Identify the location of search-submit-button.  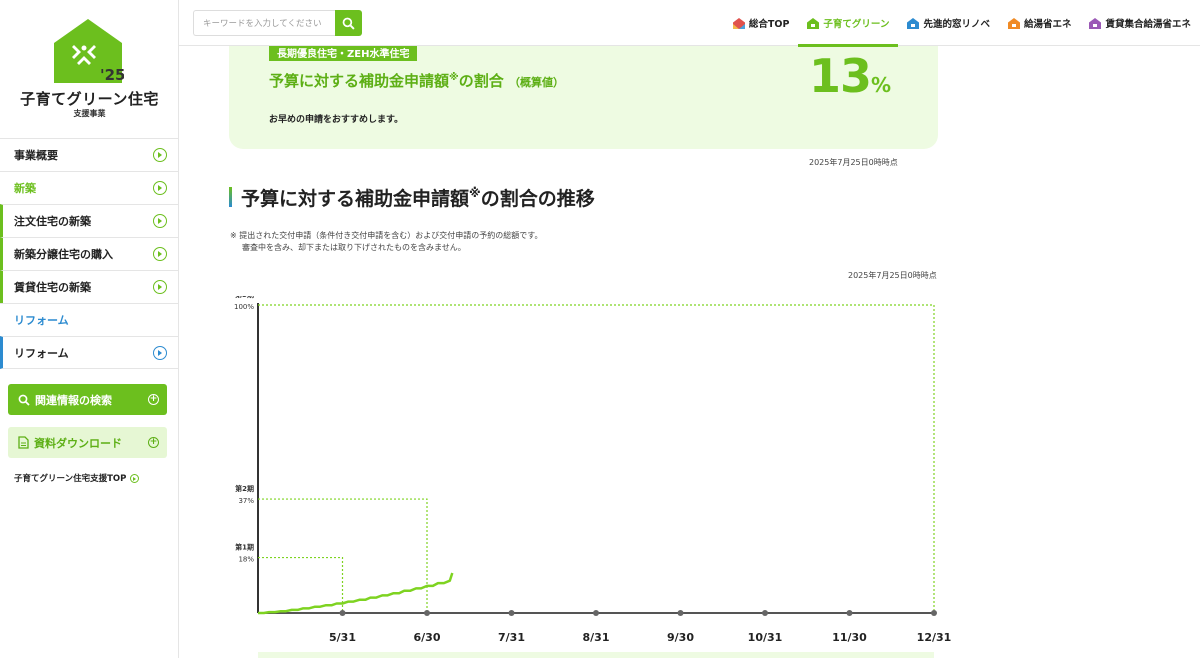
(348, 23).